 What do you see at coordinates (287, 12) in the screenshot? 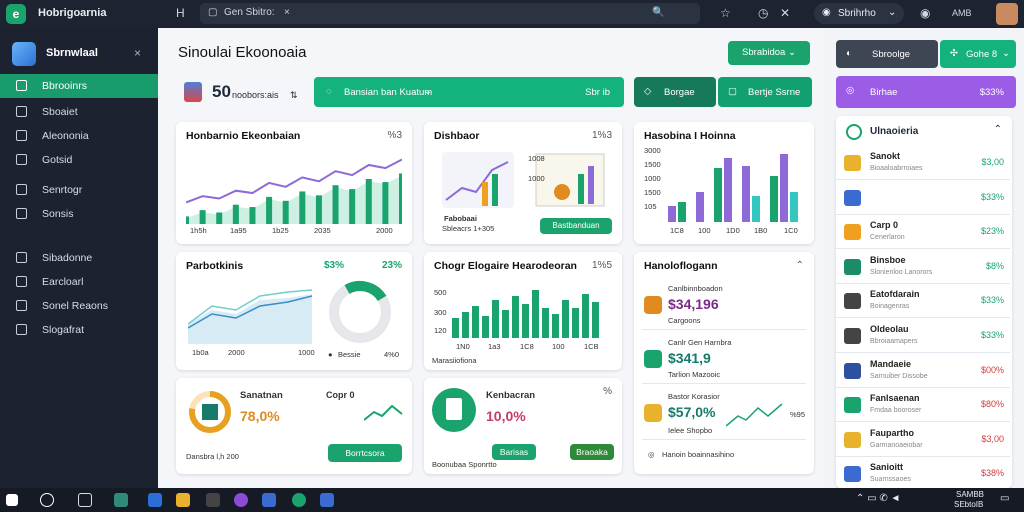
I see `close-tab-icon: ×` at bounding box center [287, 12].